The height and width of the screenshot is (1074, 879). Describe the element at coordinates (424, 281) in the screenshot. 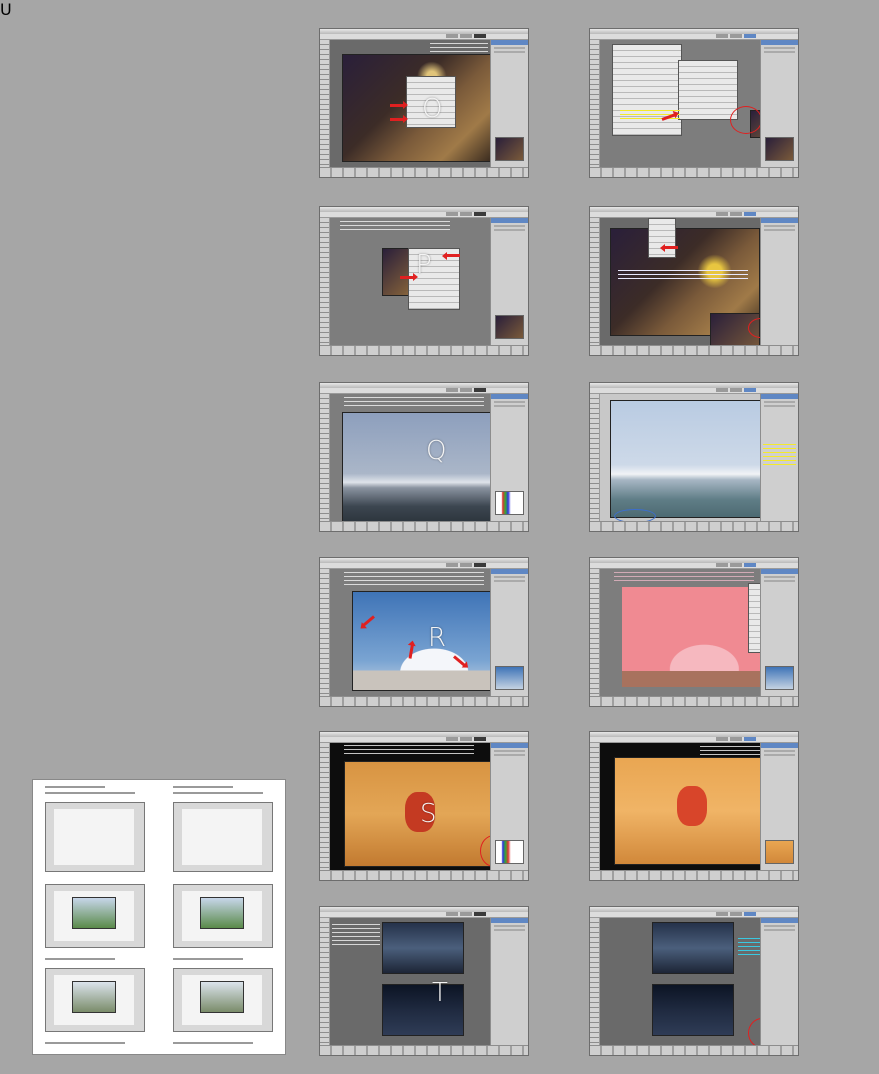

I see `screenshot-p-left: P` at that location.